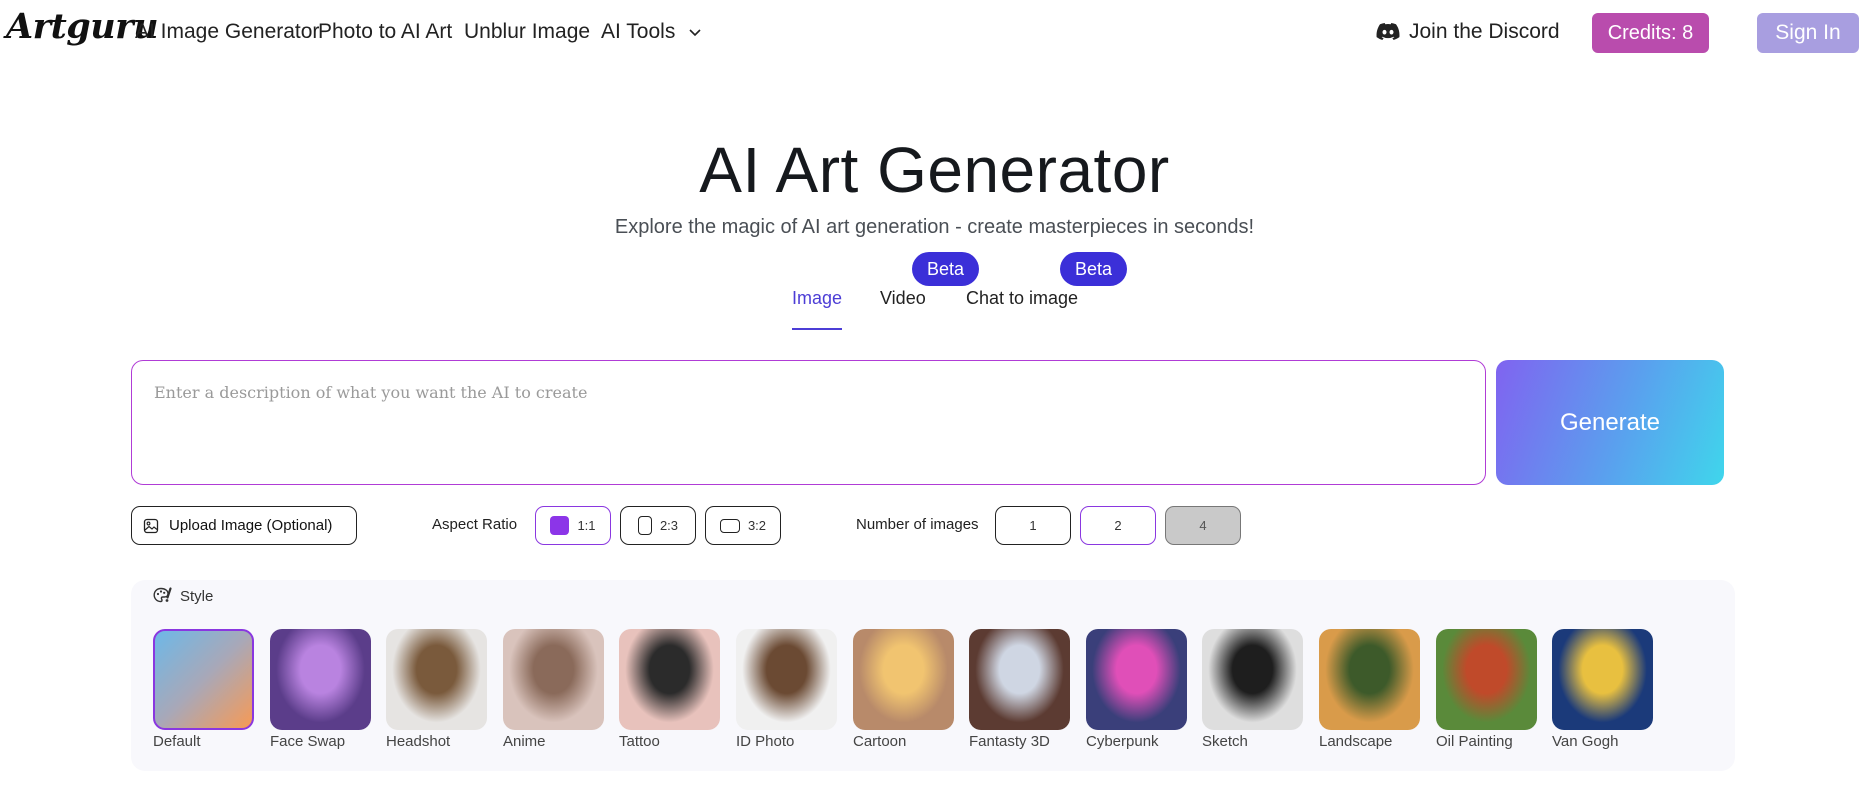 This screenshot has width=1869, height=806. I want to click on style-option-label: Cyberpunk, so click(1122, 741).